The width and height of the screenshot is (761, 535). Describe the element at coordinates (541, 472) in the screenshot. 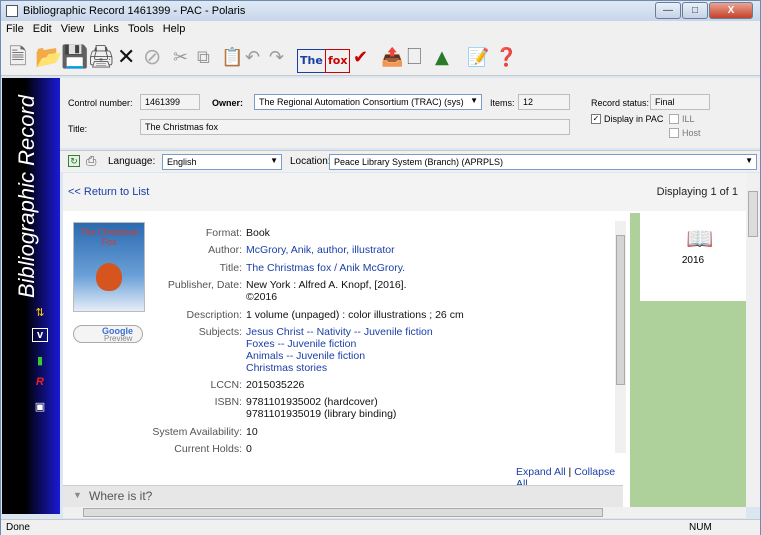

I see `expand-all-link: Expand All` at that location.